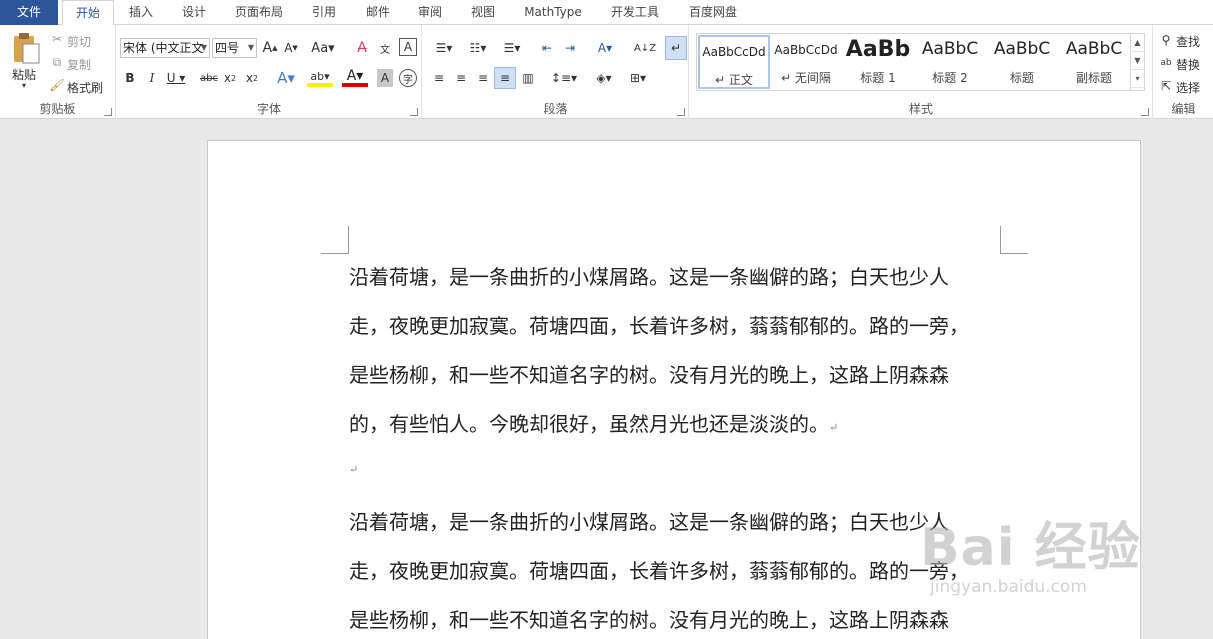  What do you see at coordinates (230, 78) in the screenshot?
I see `subscript-icon: x2` at bounding box center [230, 78].